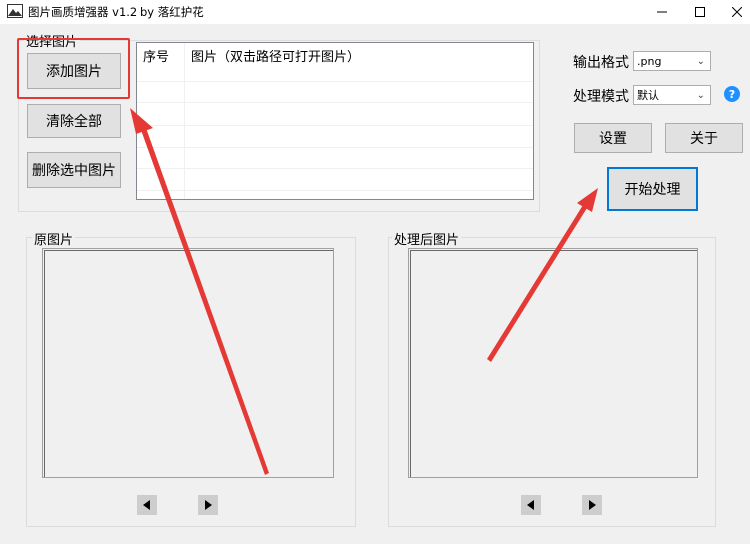  I want to click on arrow-to-add-button, so click(199, 291).